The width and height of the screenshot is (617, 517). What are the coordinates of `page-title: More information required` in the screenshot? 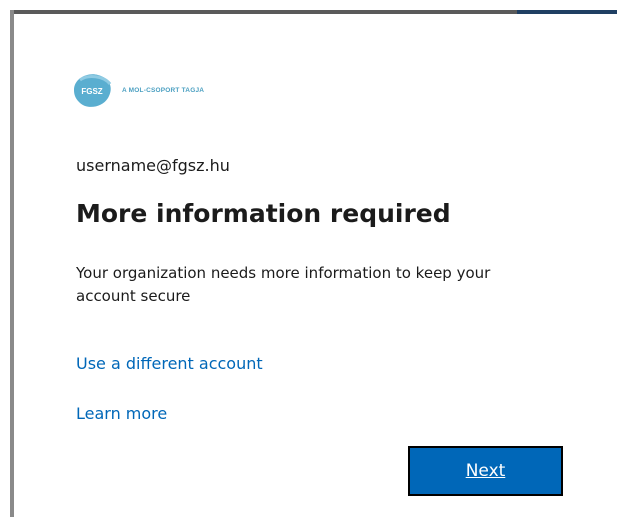 It's located at (263, 213).